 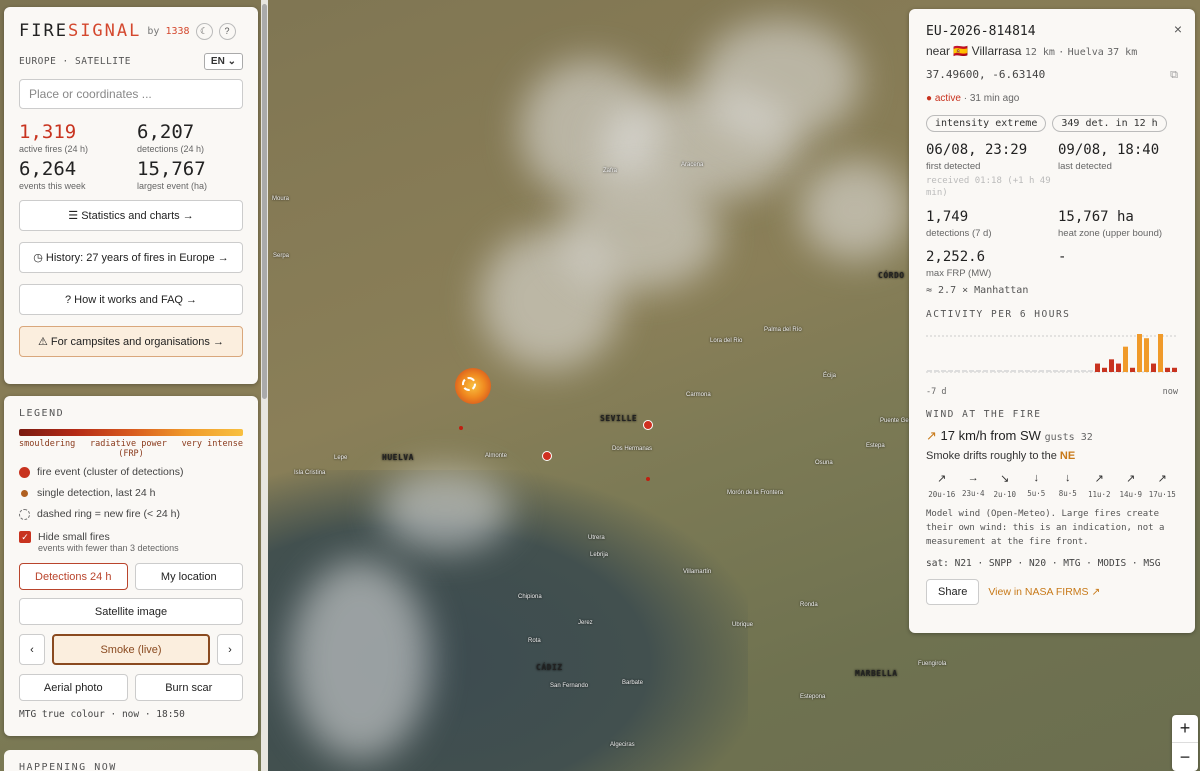 What do you see at coordinates (131, 299) in the screenshot?
I see `faq-button: ? How it works and FAQ →` at bounding box center [131, 299].